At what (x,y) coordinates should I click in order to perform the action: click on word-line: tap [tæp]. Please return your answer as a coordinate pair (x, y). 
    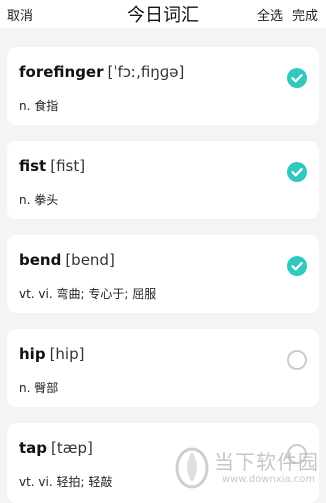
    Looking at the image, I should click on (56, 448).